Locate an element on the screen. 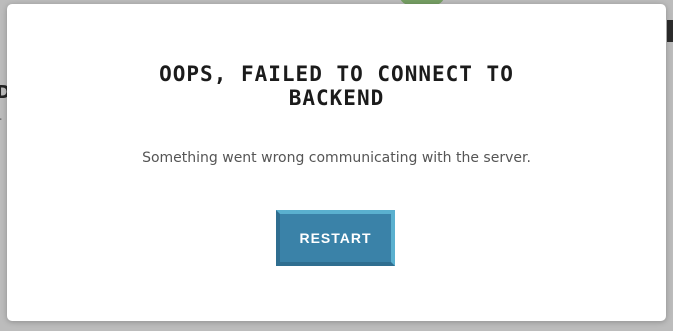 The height and width of the screenshot is (331, 673). restart-button: RESTART is located at coordinates (335, 238).